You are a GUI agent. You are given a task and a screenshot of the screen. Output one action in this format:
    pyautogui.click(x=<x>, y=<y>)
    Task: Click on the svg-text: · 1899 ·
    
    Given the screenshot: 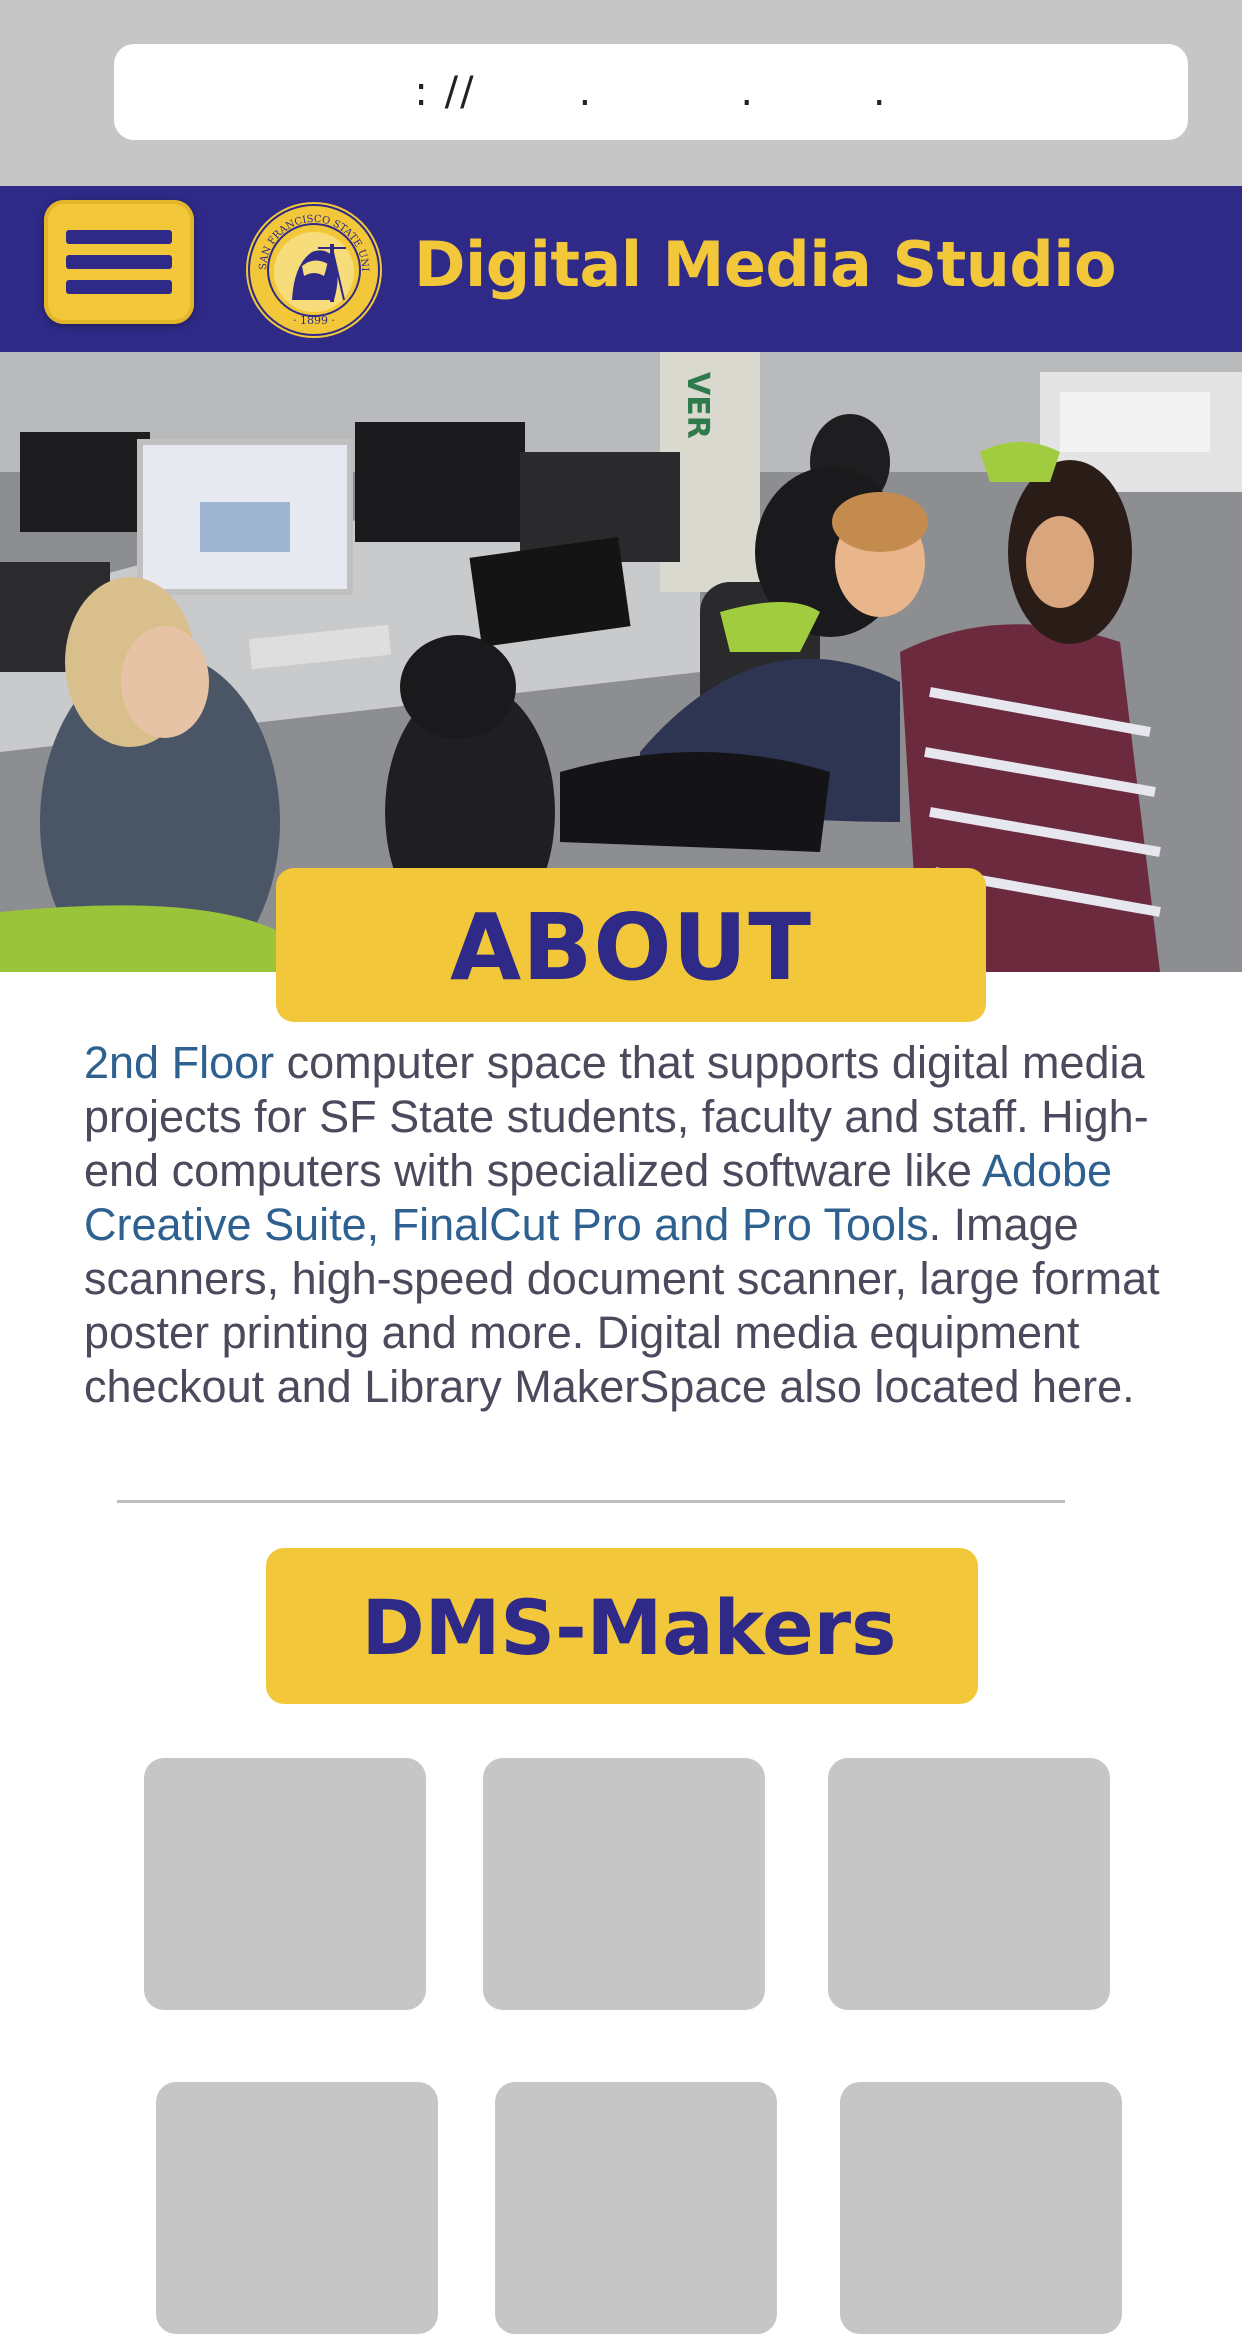 What is the action you would take?
    pyautogui.click(x=314, y=320)
    